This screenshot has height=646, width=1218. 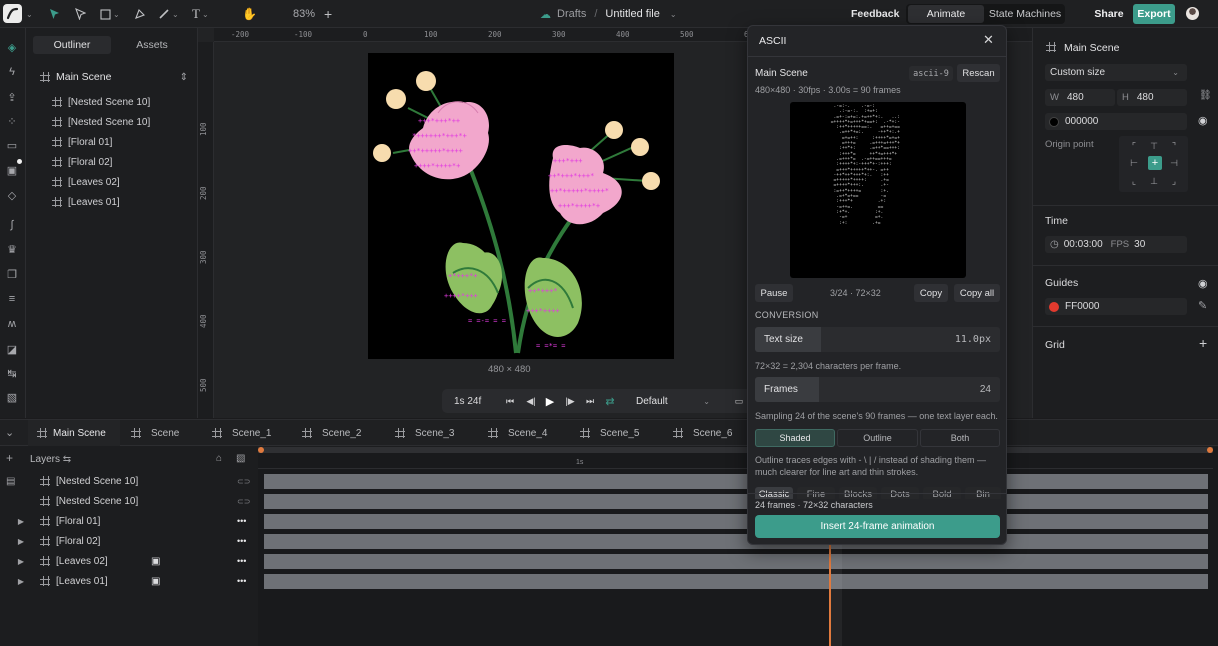 What do you see at coordinates (241, 433) in the screenshot?
I see `tab-scene-1: Scene_1` at bounding box center [241, 433].